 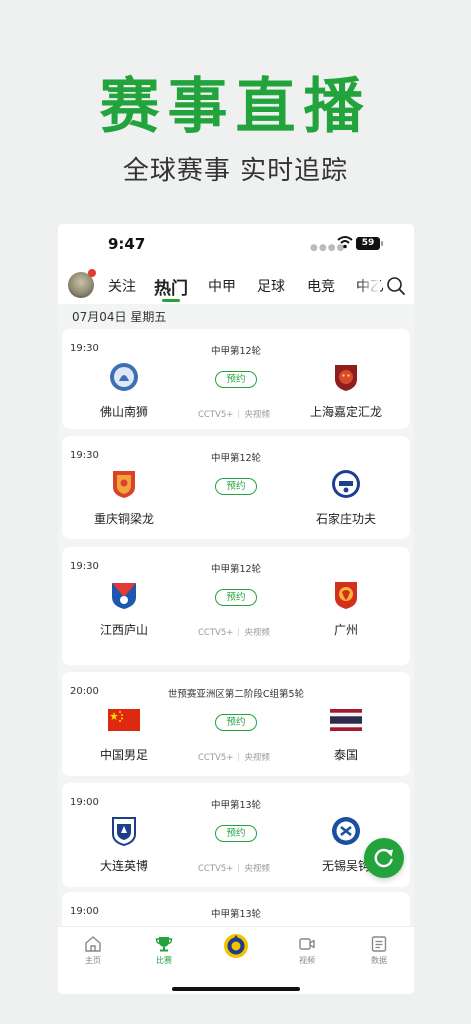 I want to click on tab-fade, so click(x=369, y=285).